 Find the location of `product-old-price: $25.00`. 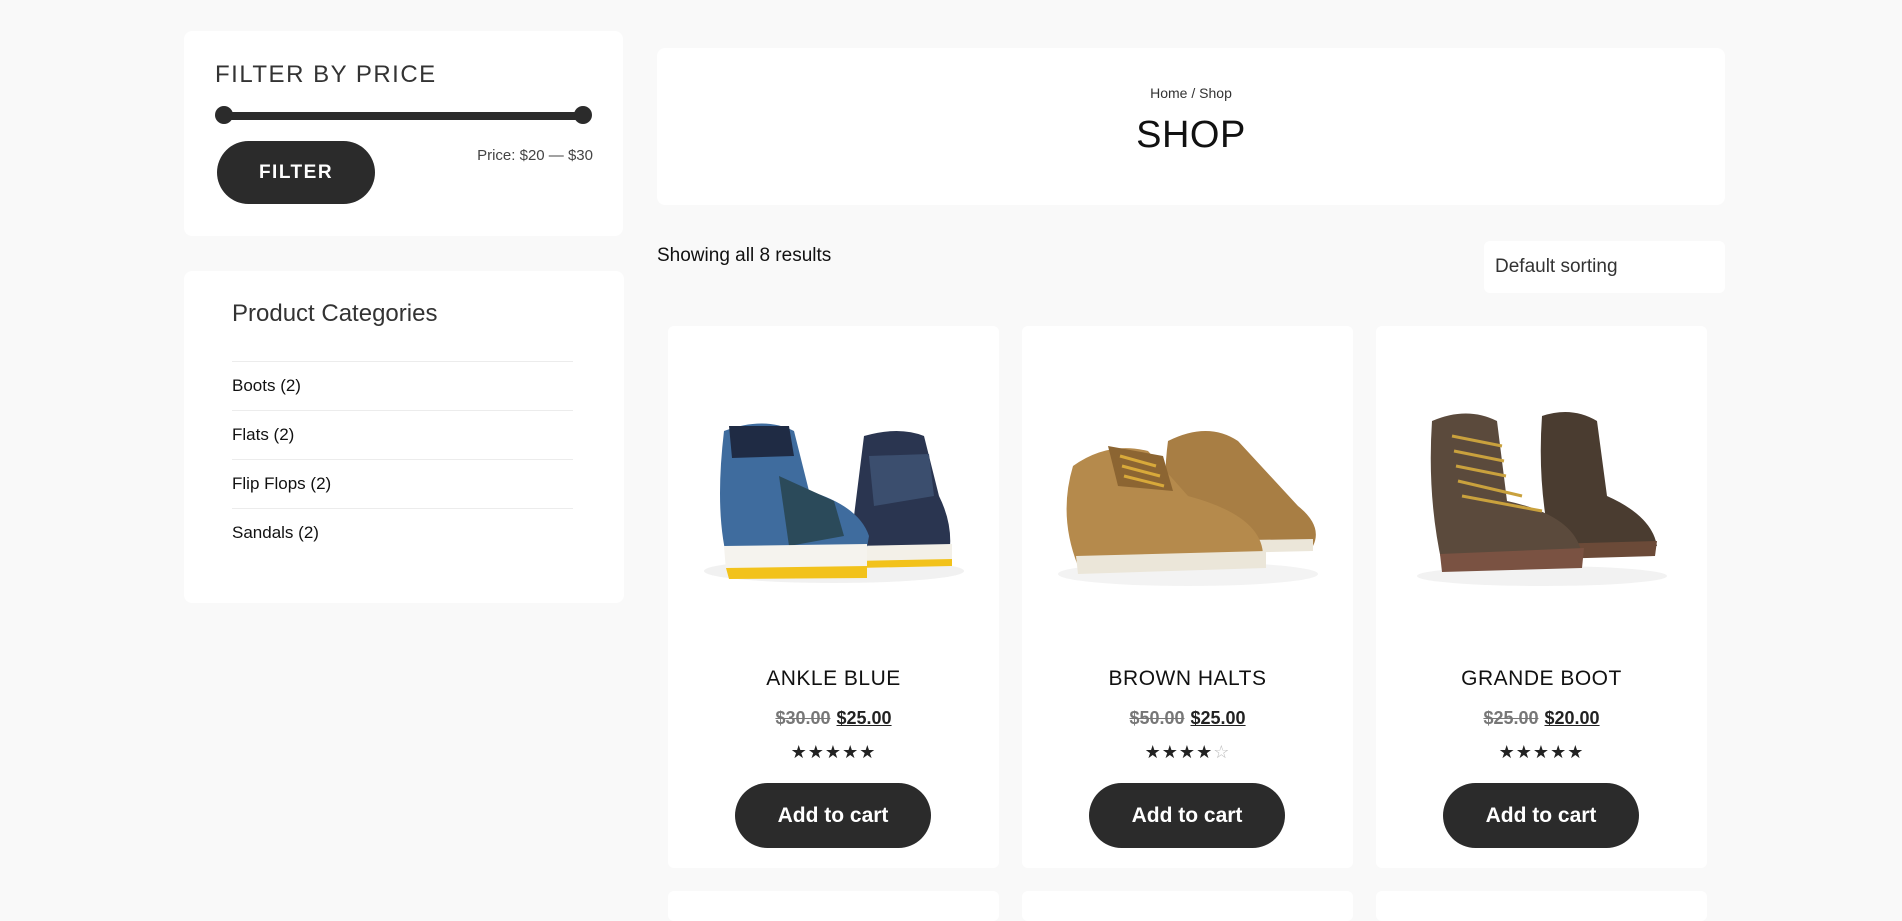

product-old-price: $25.00 is located at coordinates (1511, 718).